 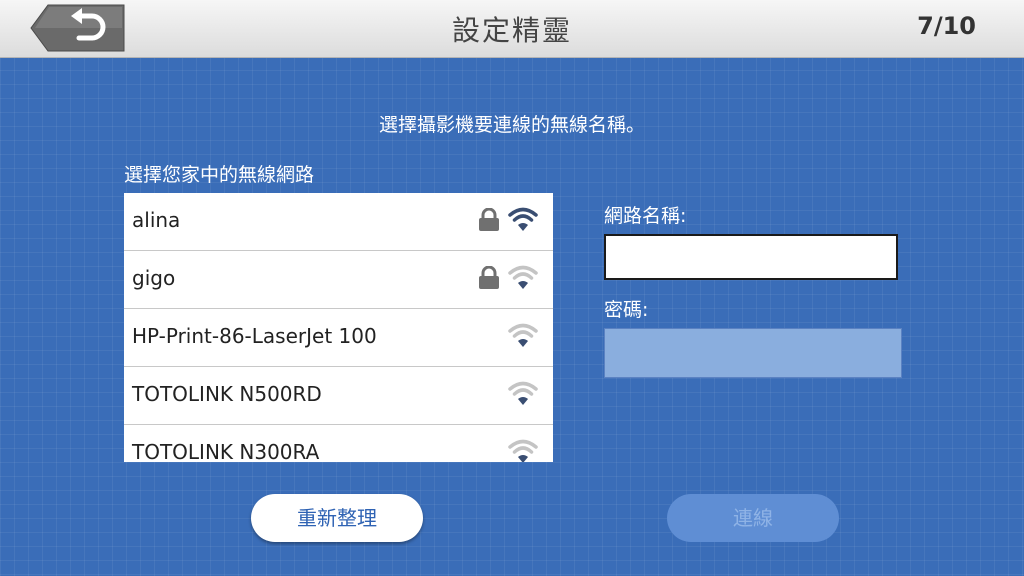 What do you see at coordinates (154, 278) in the screenshot?
I see `network-ssid: gigo` at bounding box center [154, 278].